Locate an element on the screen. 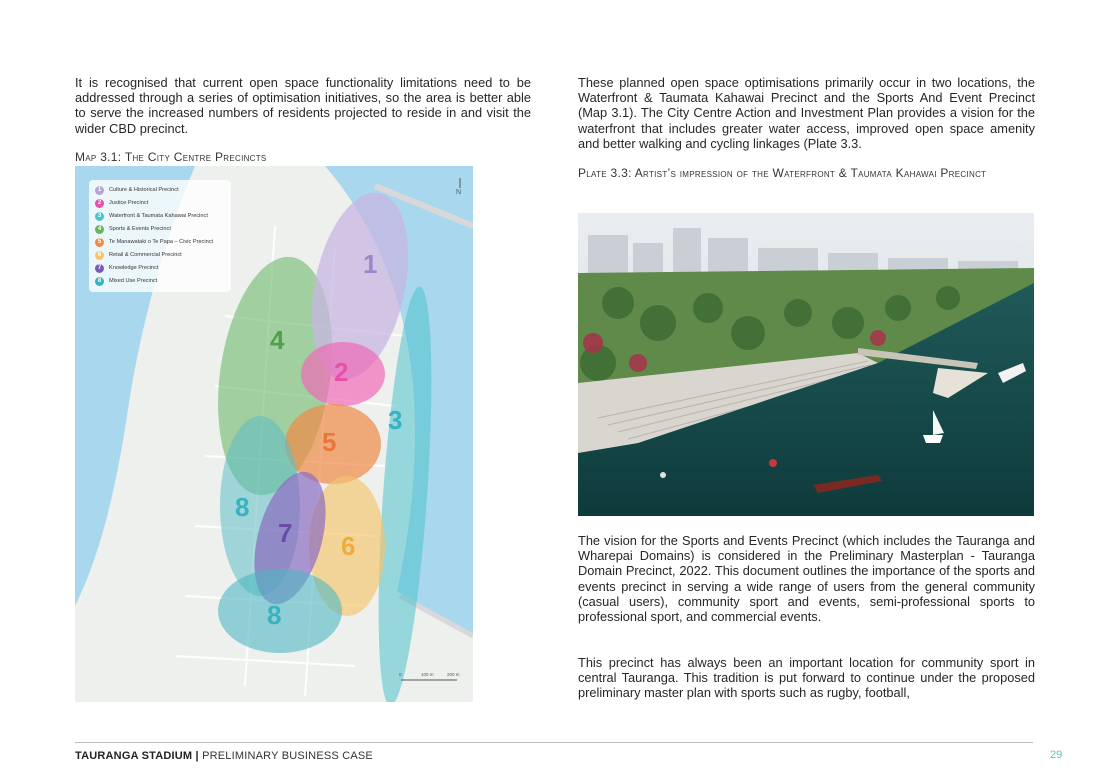 The width and height of the screenshot is (1108, 783). legend-swatch: 4 is located at coordinates (99, 229).